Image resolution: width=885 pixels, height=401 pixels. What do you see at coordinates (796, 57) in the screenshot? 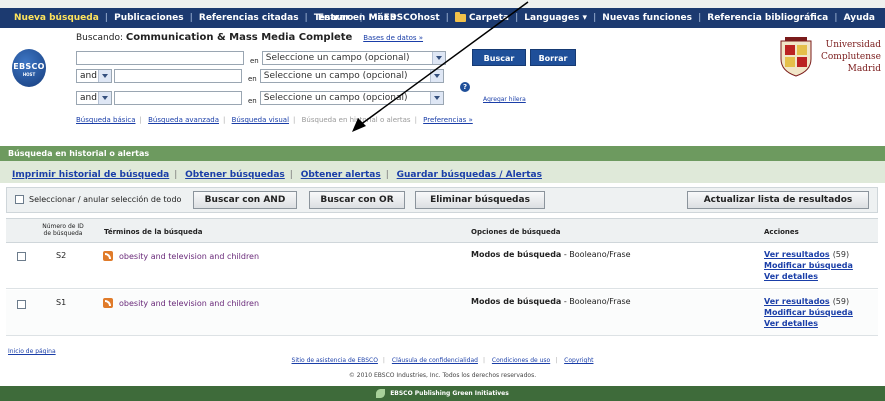
I see `university-crest-icon` at bounding box center [796, 57].